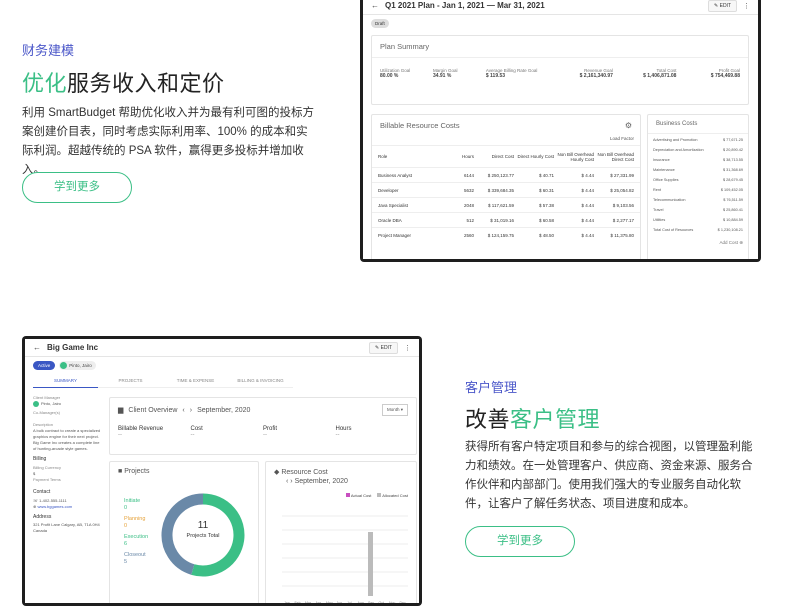  I want to click on allocated-cost-bar-sep, so click(370, 564).